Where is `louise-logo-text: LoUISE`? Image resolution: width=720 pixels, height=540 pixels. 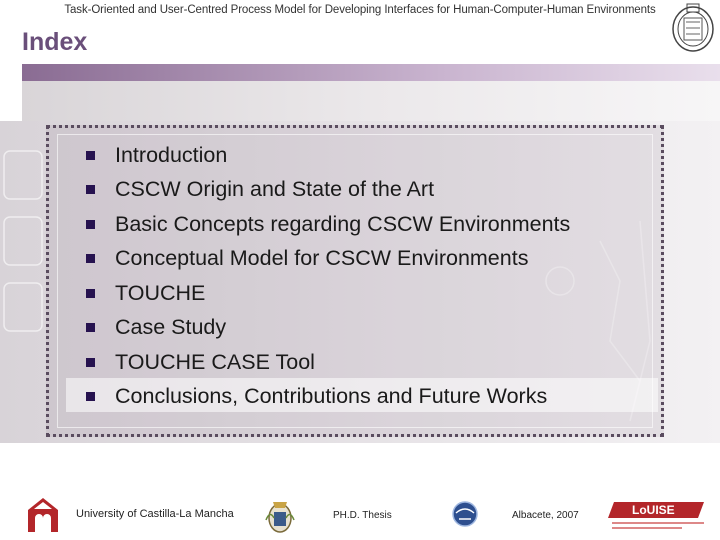
louise-logo-text: LoUISE is located at coordinates (653, 510).